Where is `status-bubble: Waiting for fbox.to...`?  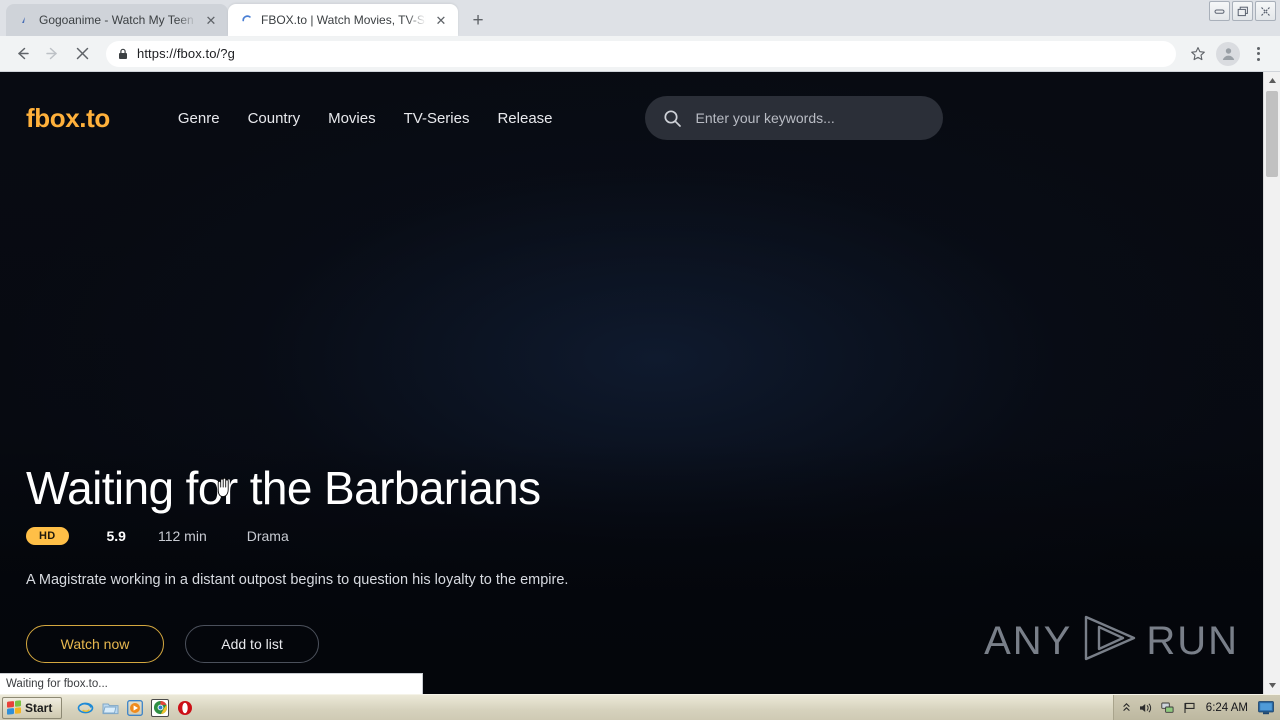
status-bubble: Waiting for fbox.to... is located at coordinates (211, 683).